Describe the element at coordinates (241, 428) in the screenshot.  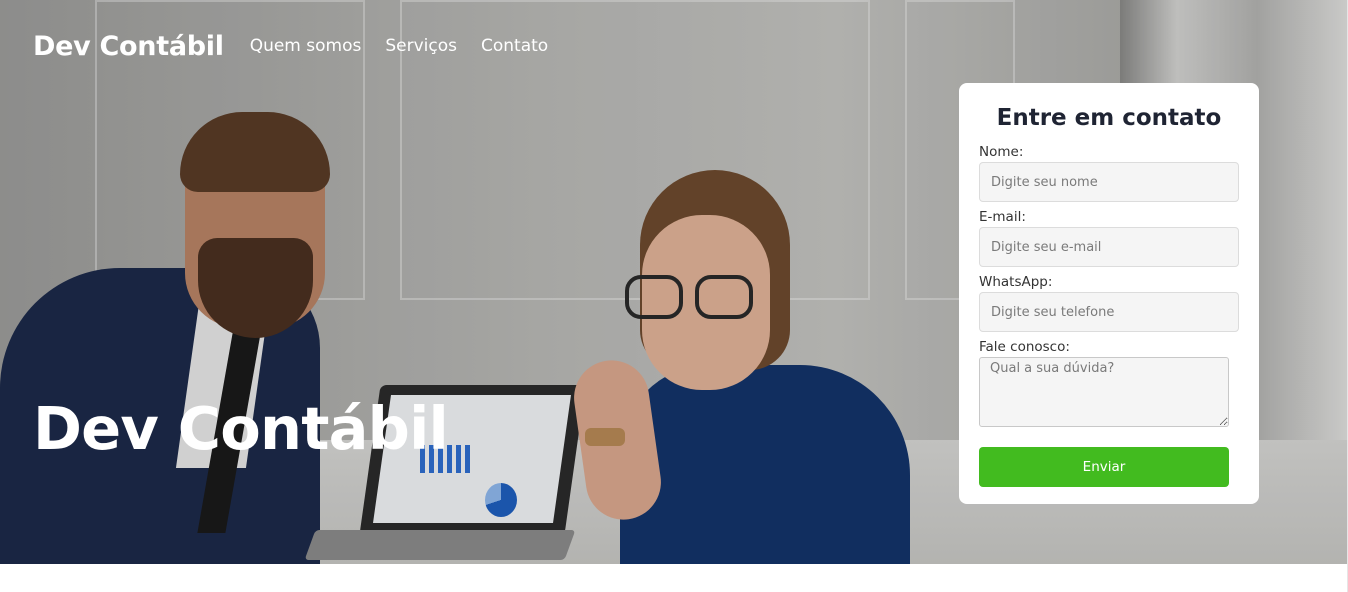
I see `hero-title: Dev Contábil` at that location.